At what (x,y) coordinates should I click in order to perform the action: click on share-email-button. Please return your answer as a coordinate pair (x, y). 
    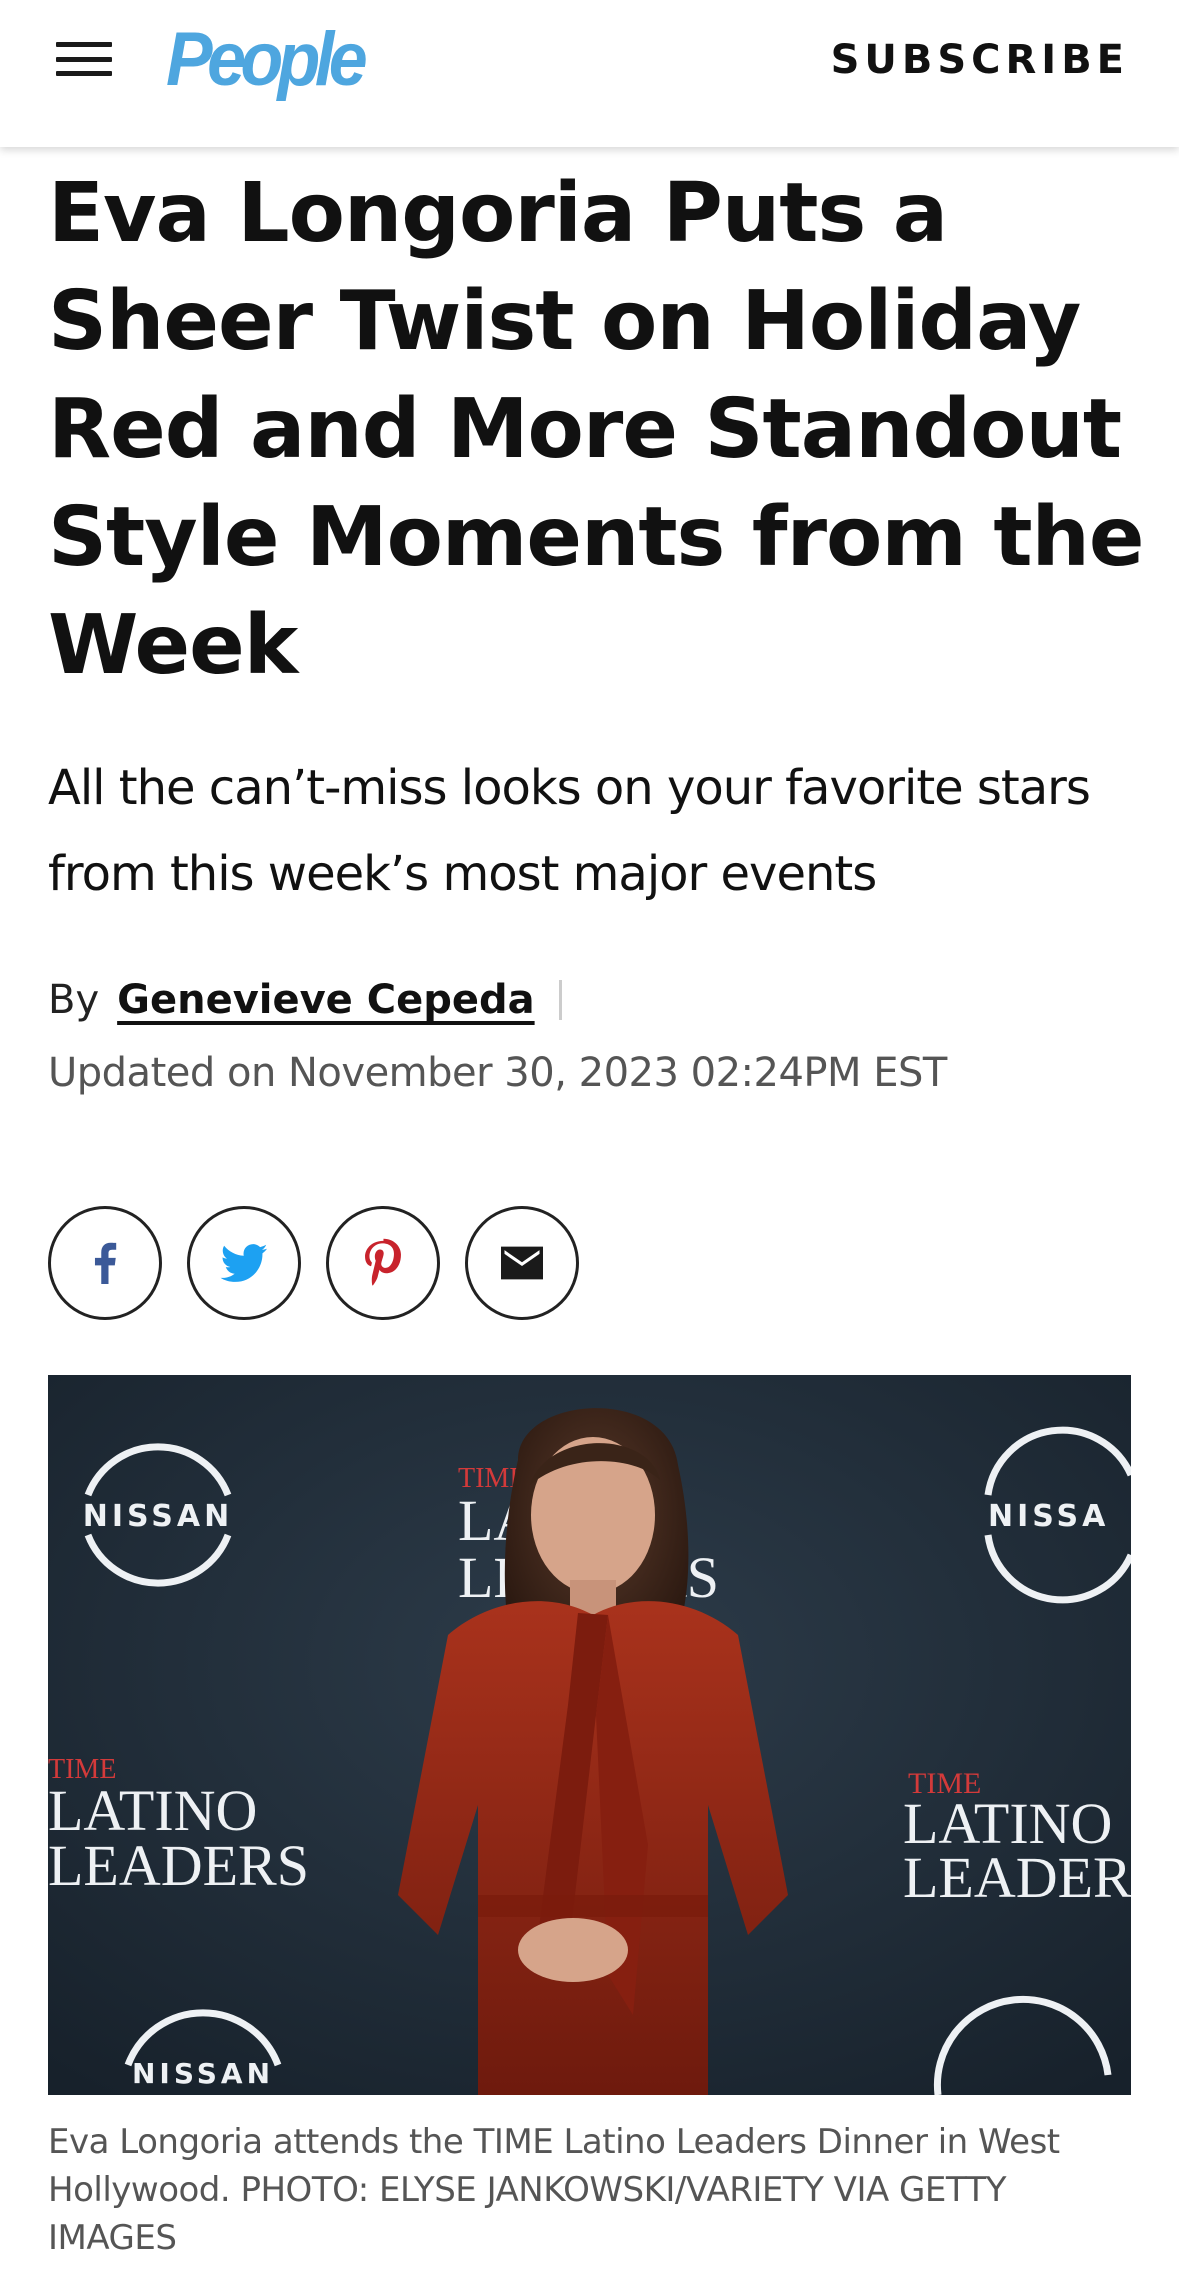
    Looking at the image, I should click on (522, 1263).